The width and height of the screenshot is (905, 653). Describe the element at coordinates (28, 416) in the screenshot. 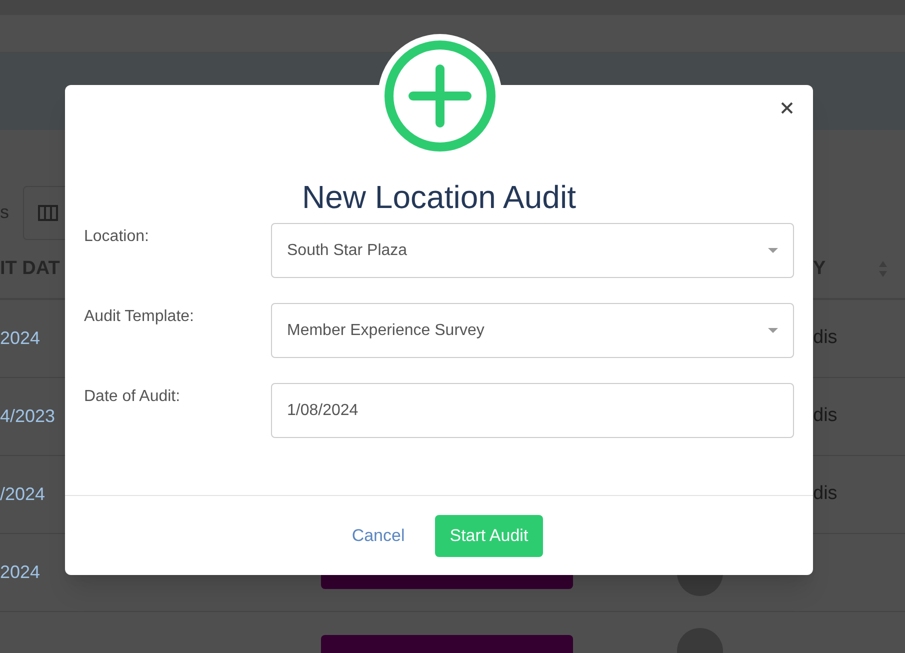

I see `date-link: 4/2023` at that location.